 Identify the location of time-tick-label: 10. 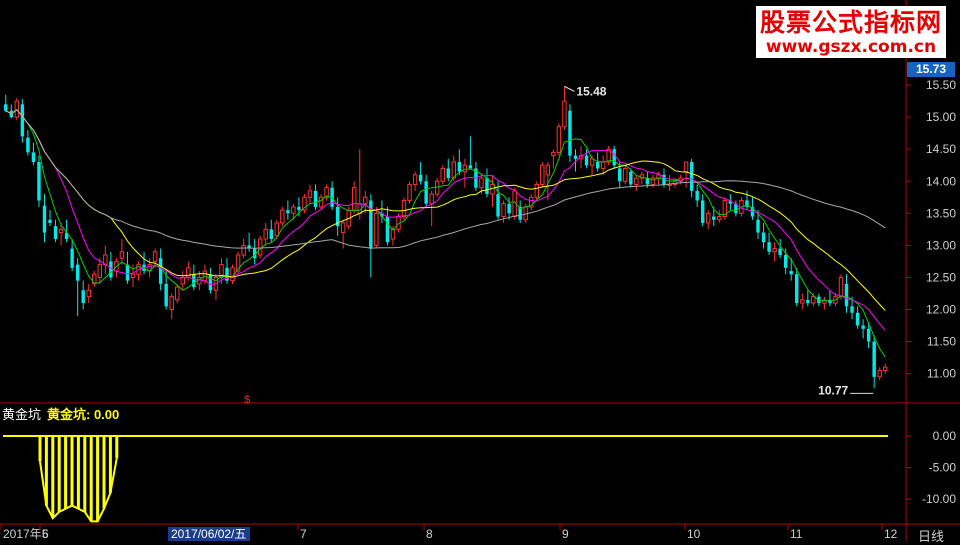
(694, 534).